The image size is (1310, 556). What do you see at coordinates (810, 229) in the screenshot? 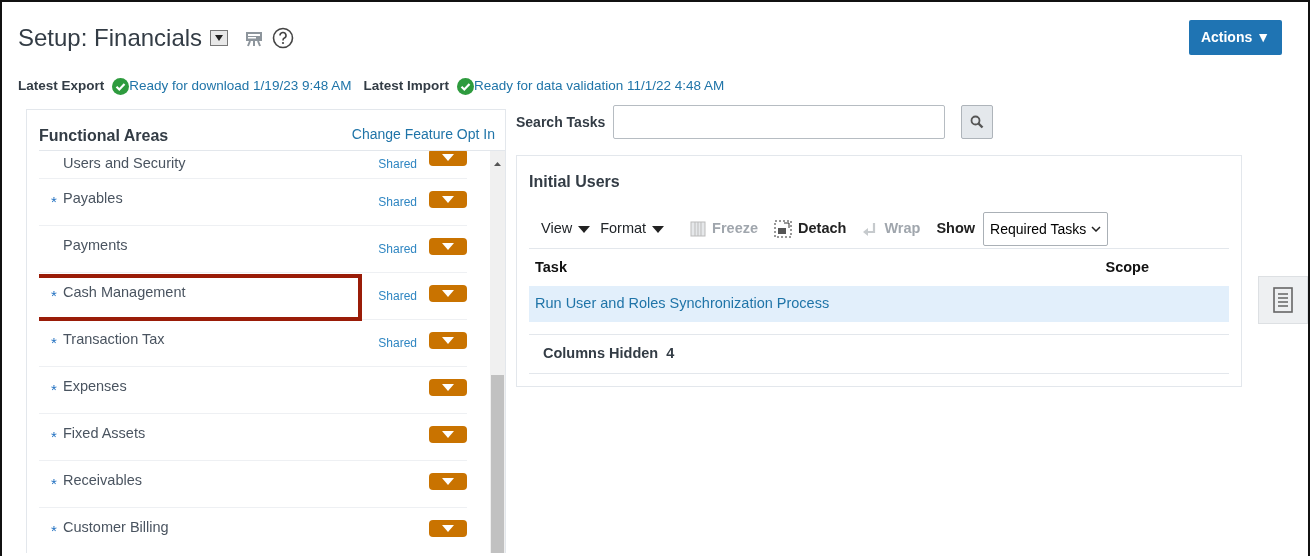
I see `detach-button: Detach` at bounding box center [810, 229].